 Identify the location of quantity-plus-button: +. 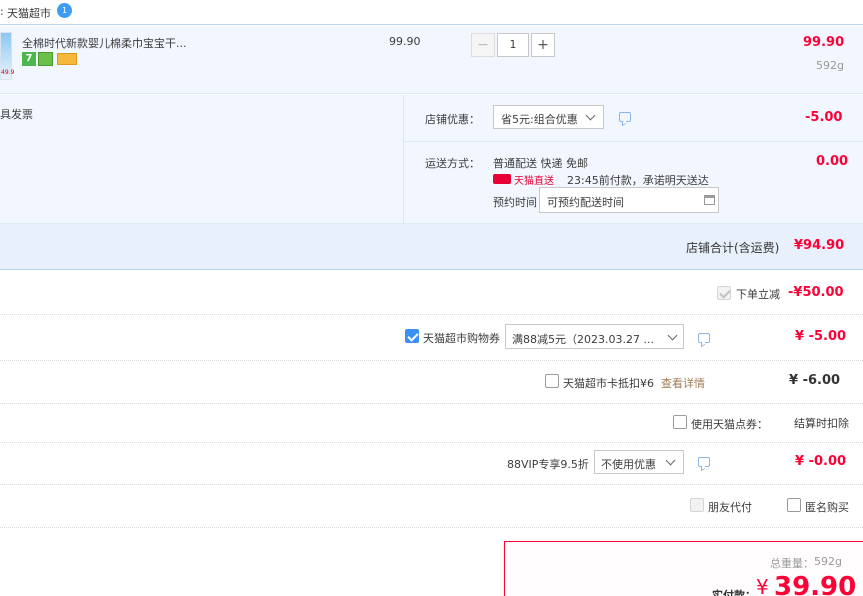
(543, 45).